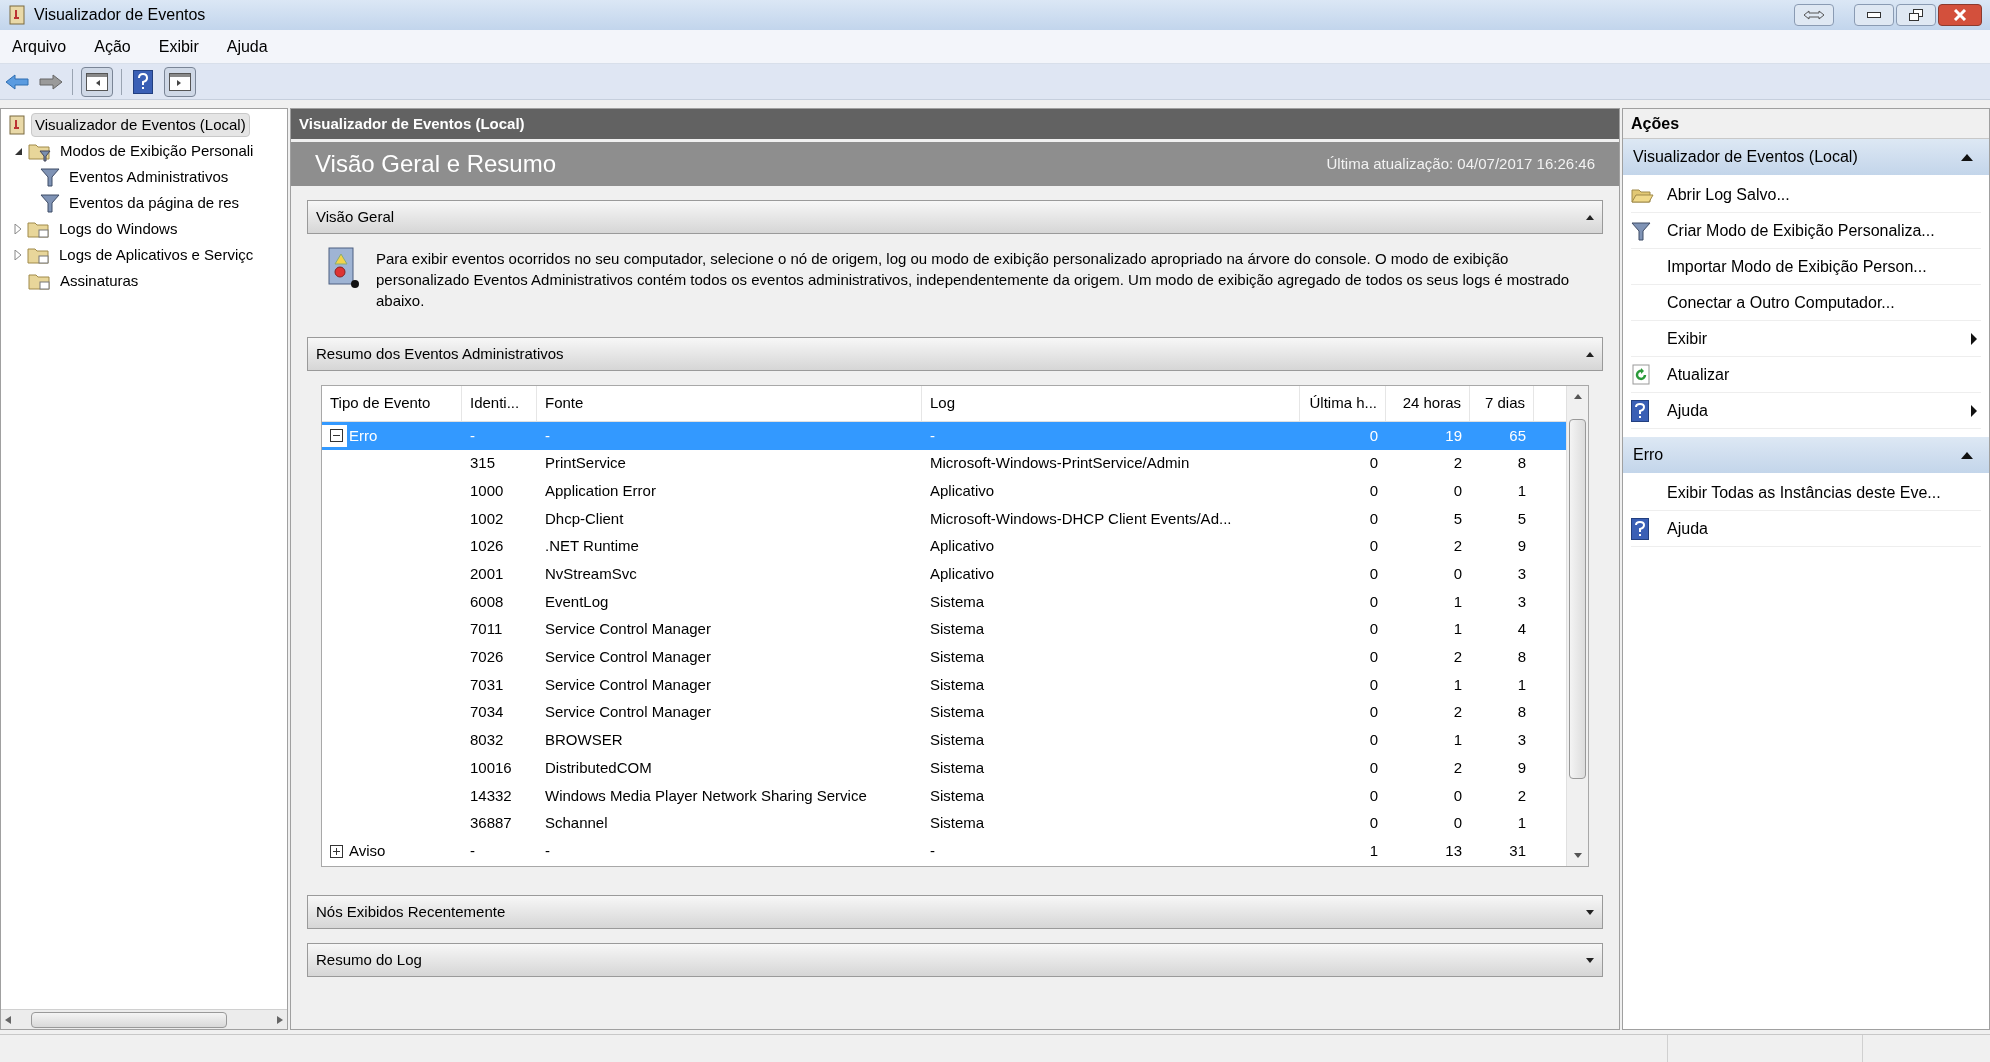  I want to click on switch-button, so click(1814, 15).